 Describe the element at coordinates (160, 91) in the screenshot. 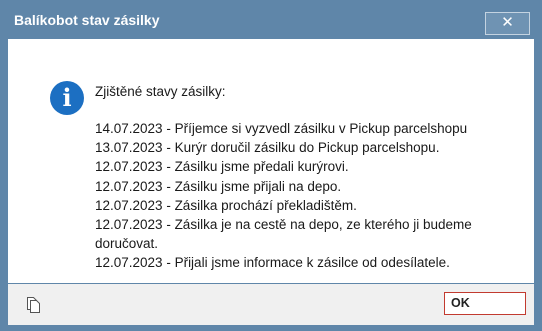

I see `message-heading: Zjištěné stavy zásilky:` at that location.